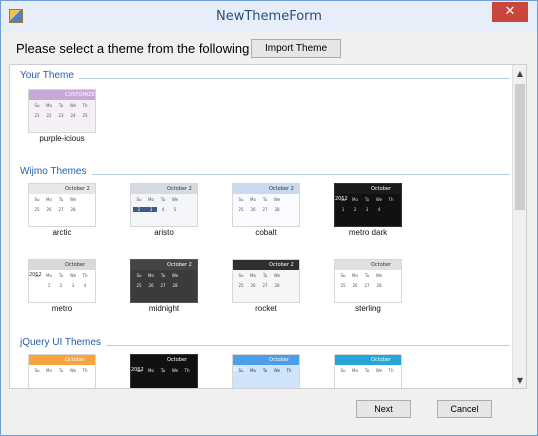 The height and width of the screenshot is (436, 538). What do you see at coordinates (62, 269) in the screenshot?
I see `metro-thumb-header: October 2012` at bounding box center [62, 269].